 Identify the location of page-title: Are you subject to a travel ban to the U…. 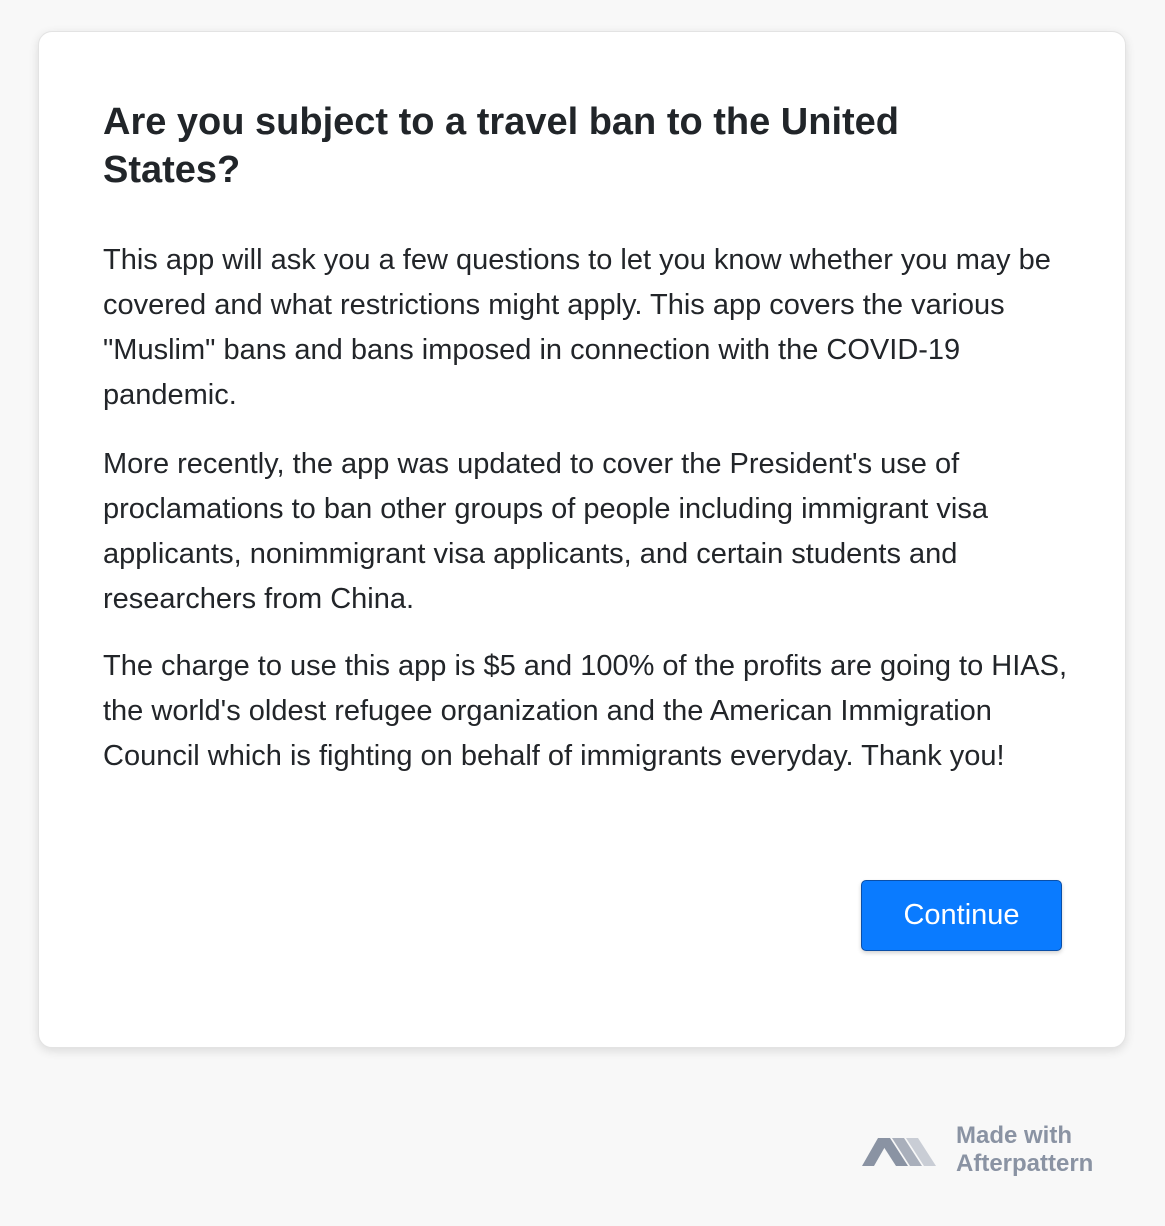
(501, 146).